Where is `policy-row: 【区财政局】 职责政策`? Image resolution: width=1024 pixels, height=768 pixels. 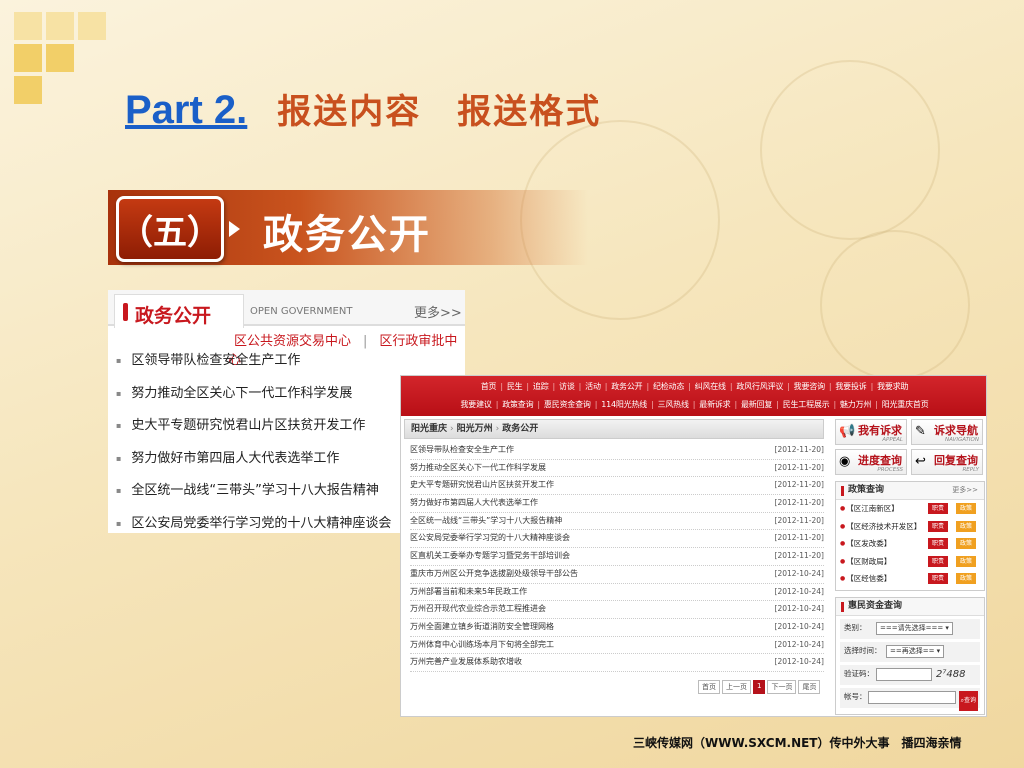 policy-row: 【区财政局】 职责政策 is located at coordinates (910, 562).